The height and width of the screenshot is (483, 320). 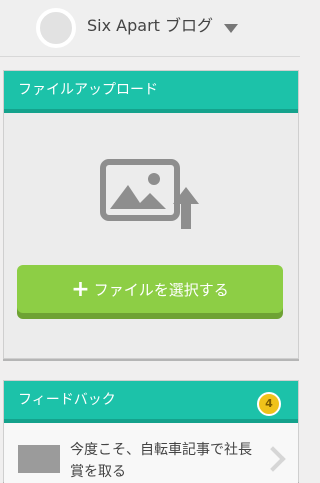 I want to click on feedback-list-item: 今度こそ、自転車記事で社長賞を取る, so click(x=151, y=453).